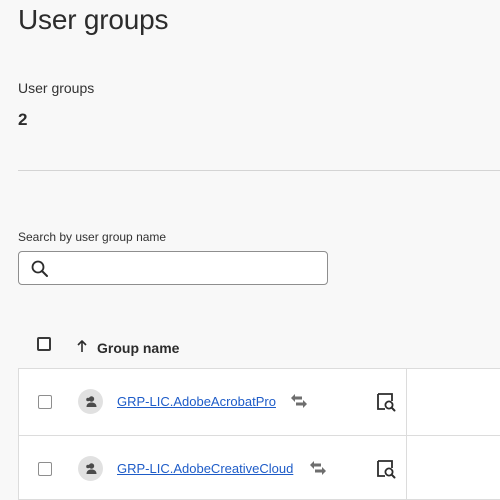  I want to click on select-all-checkbox, so click(44, 344).